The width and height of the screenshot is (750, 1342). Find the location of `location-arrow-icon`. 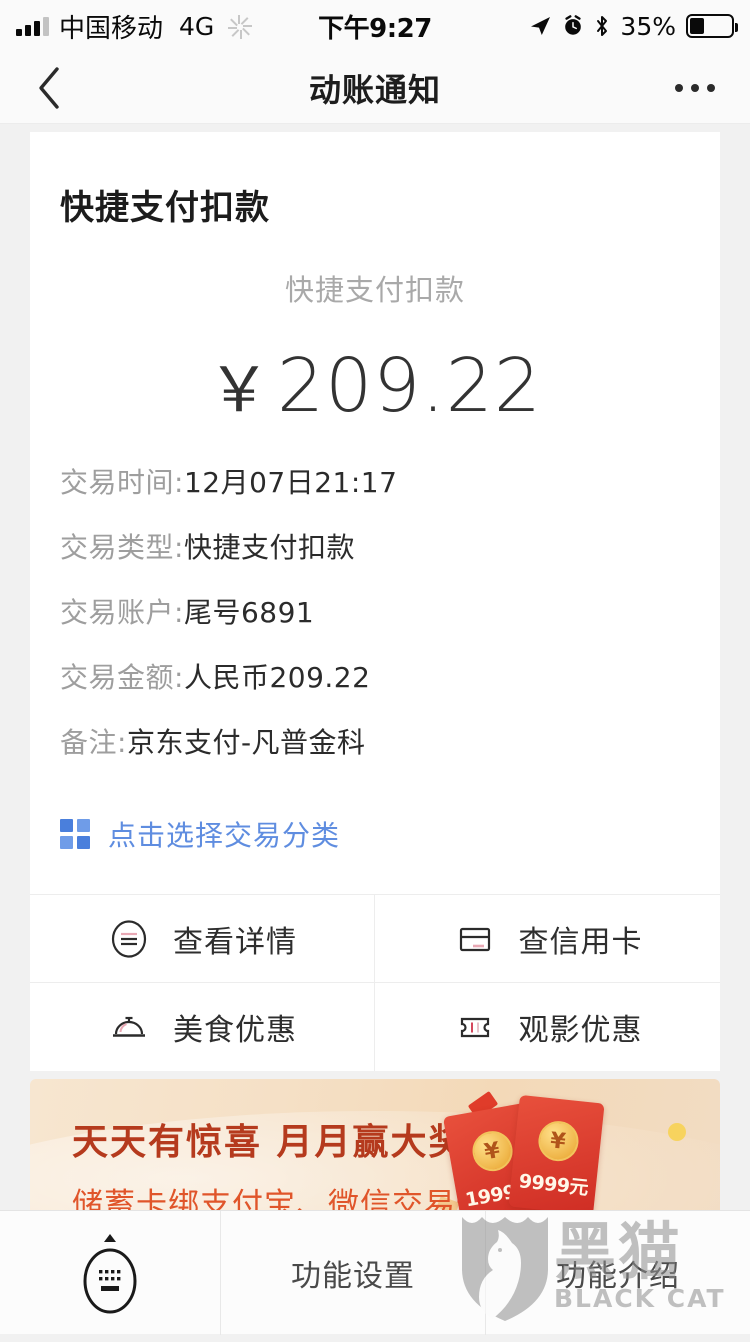

location-arrow-icon is located at coordinates (541, 26).